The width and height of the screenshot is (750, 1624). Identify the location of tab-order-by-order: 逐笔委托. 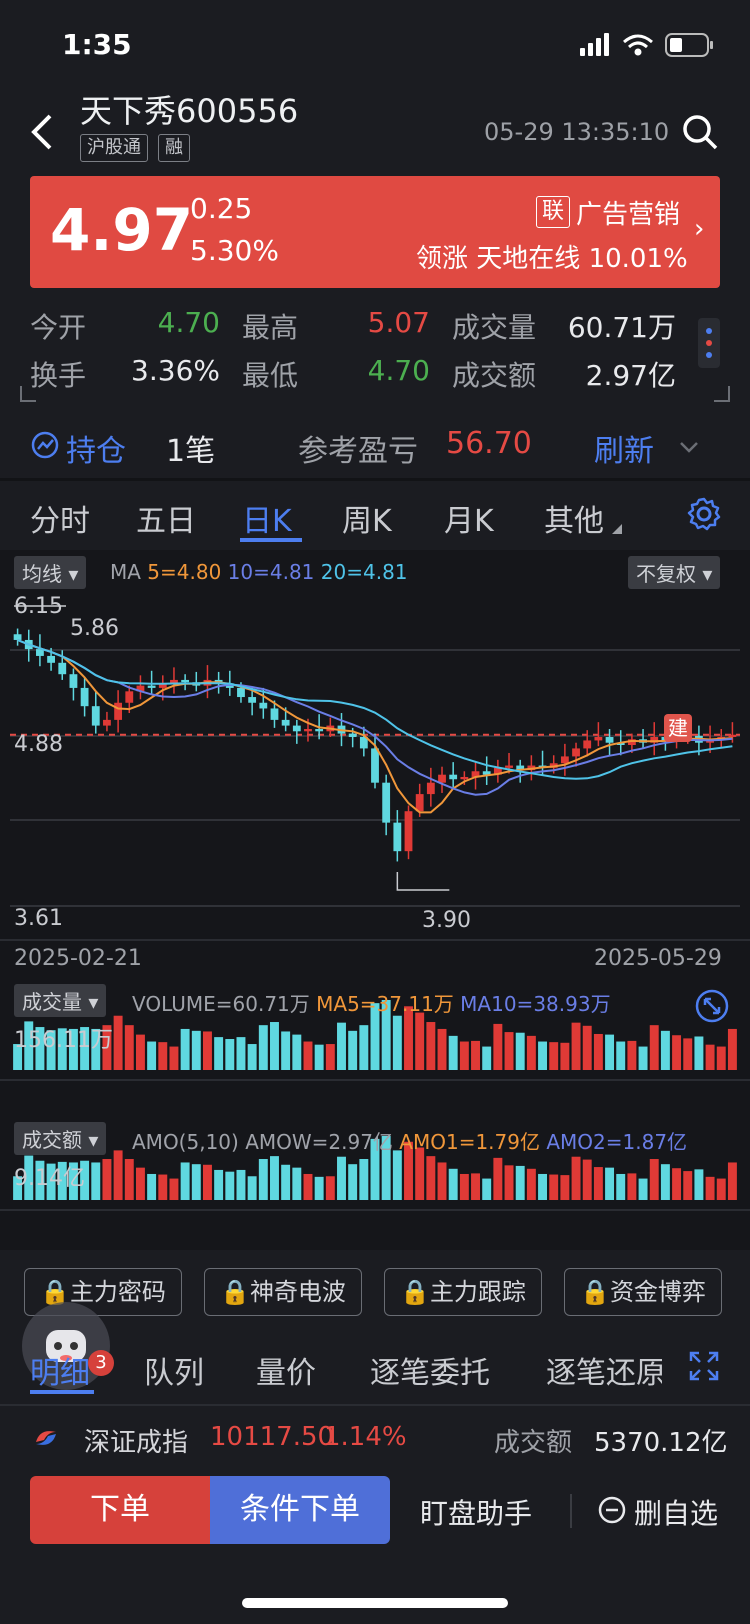
(430, 1370).